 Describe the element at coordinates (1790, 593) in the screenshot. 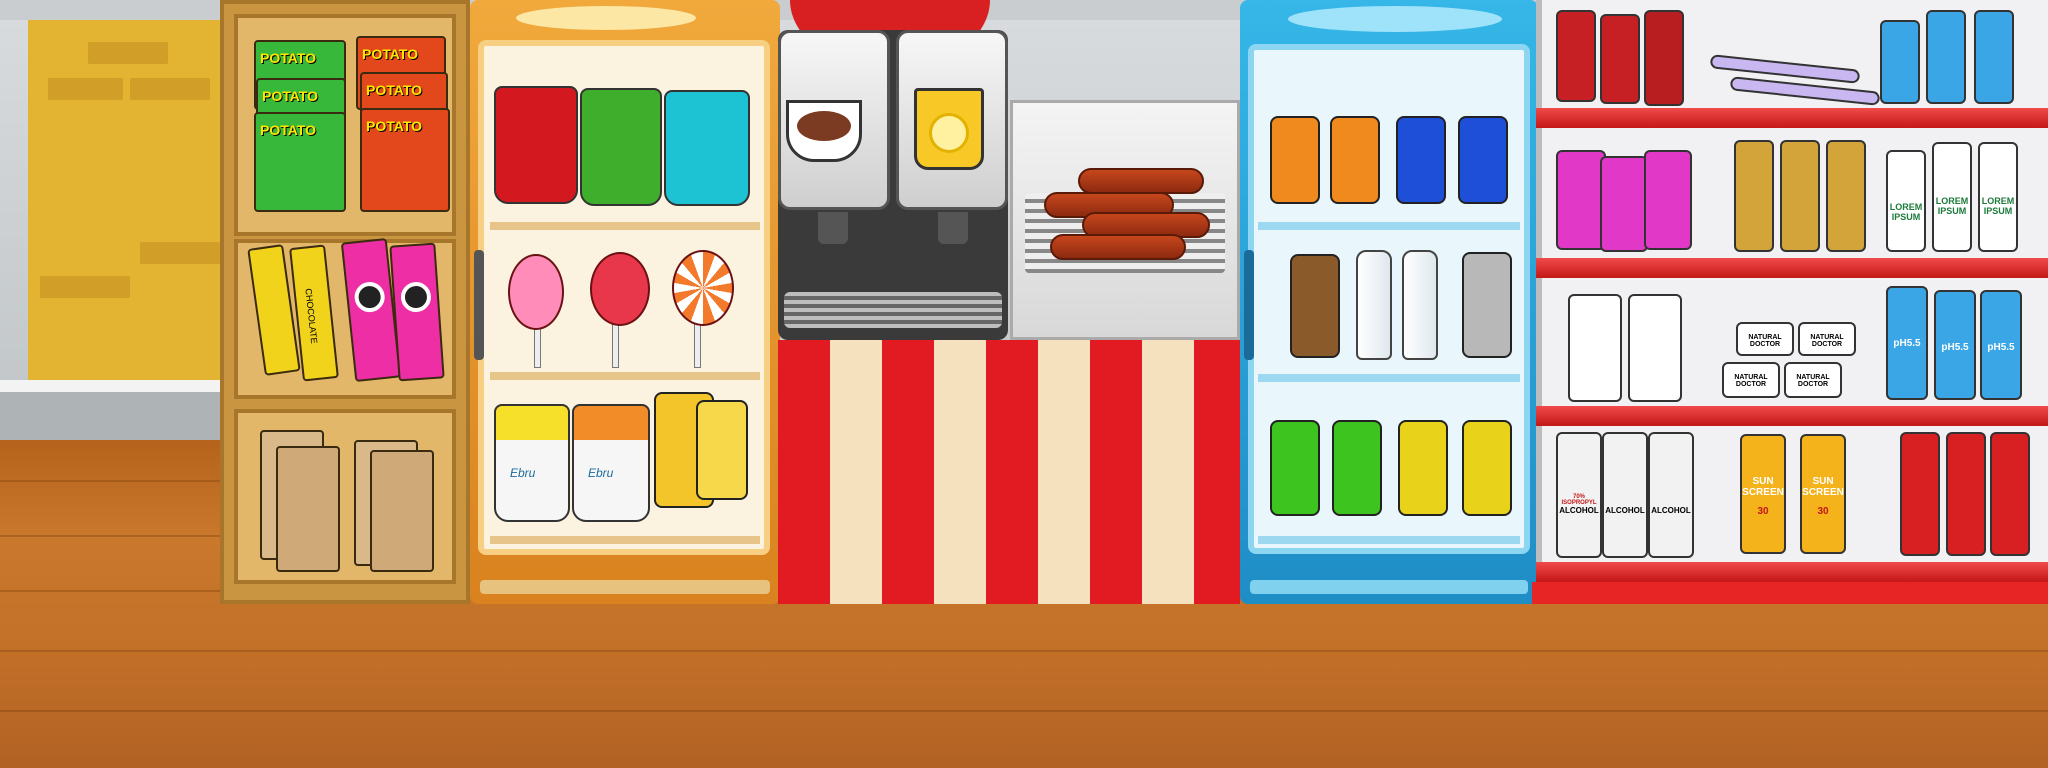

I see `rack-base` at that location.